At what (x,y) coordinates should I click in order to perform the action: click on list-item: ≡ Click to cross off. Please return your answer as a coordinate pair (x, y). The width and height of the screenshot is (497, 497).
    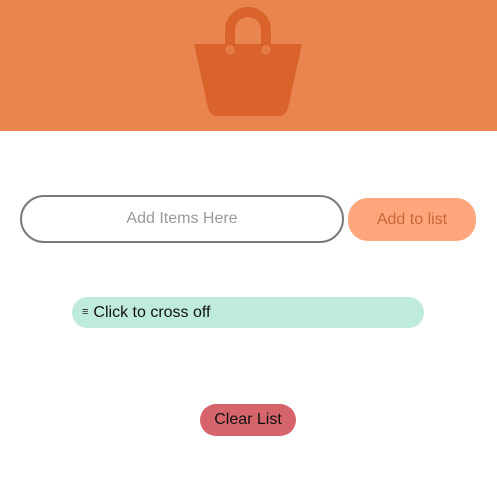
    Looking at the image, I should click on (248, 312).